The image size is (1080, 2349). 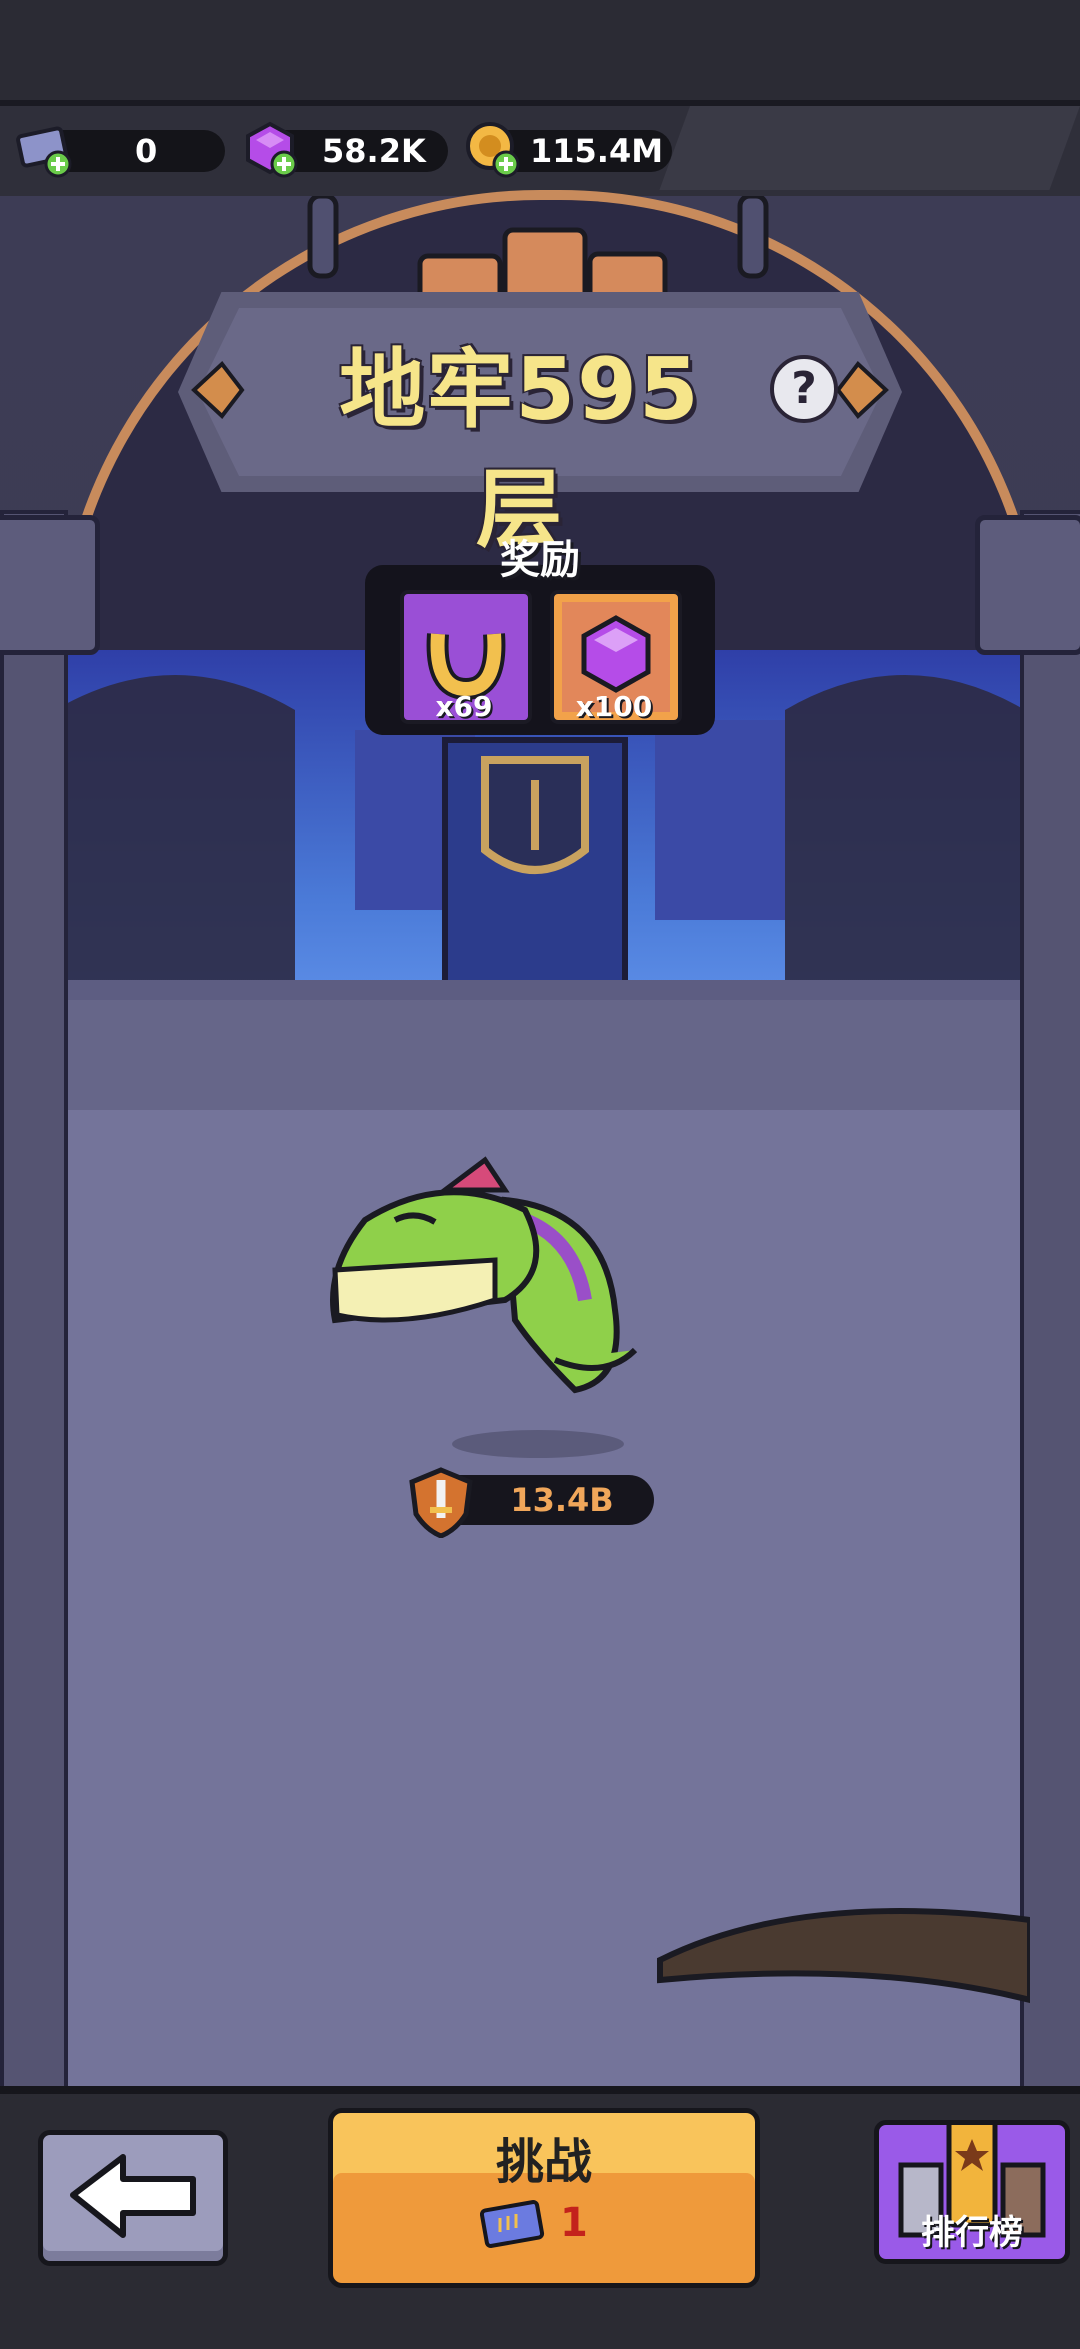 I want to click on arrow-left-icon, so click(x=133, y=2196).